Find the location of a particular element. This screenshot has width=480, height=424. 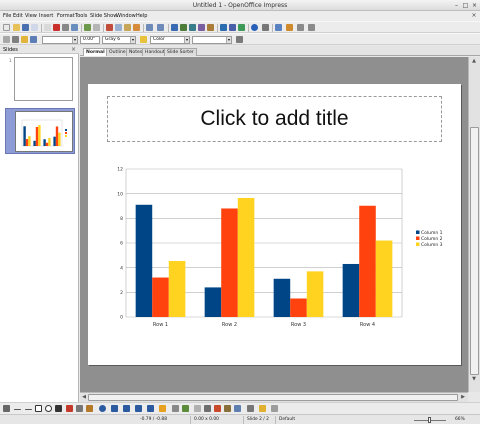

edit-file-icon is located at coordinates (47, 27).